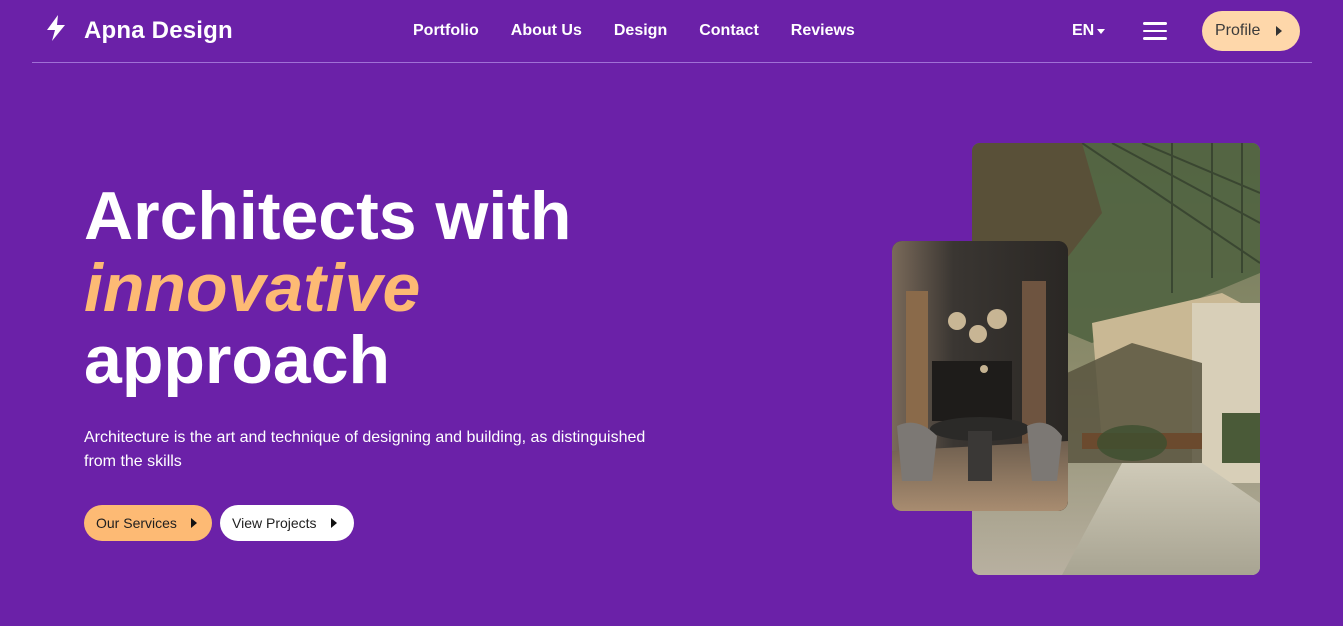 This screenshot has height=626, width=1343. I want to click on brand-logo: Apna Design, so click(138, 30).